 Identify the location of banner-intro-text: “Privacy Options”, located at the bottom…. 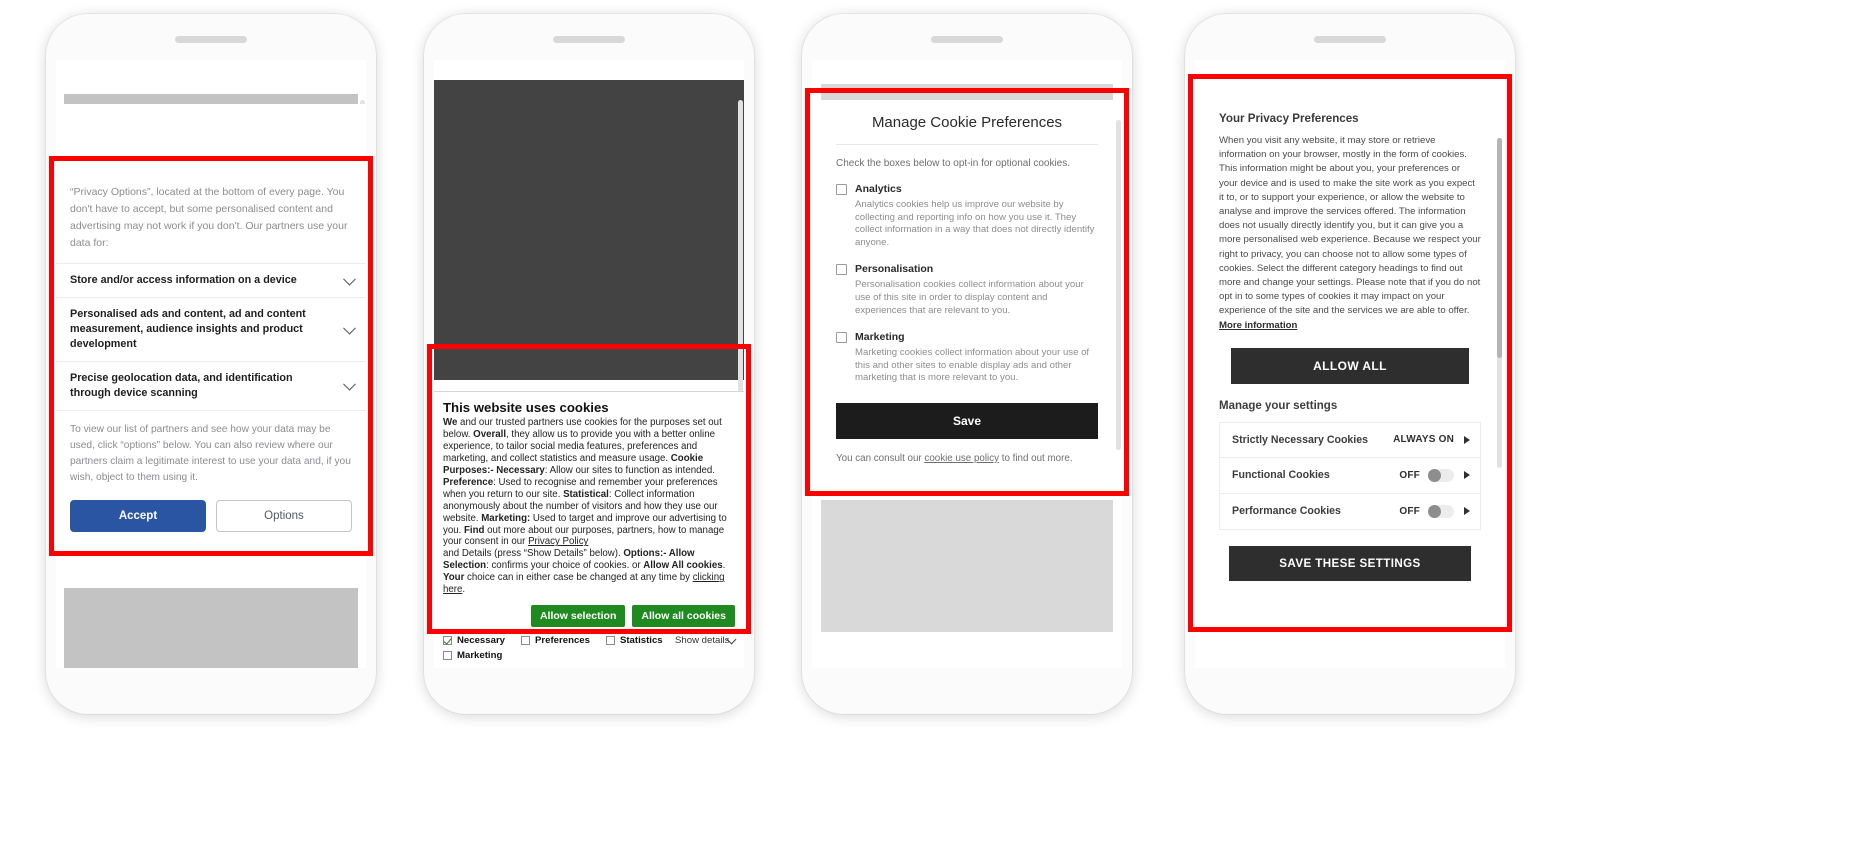
(209, 217).